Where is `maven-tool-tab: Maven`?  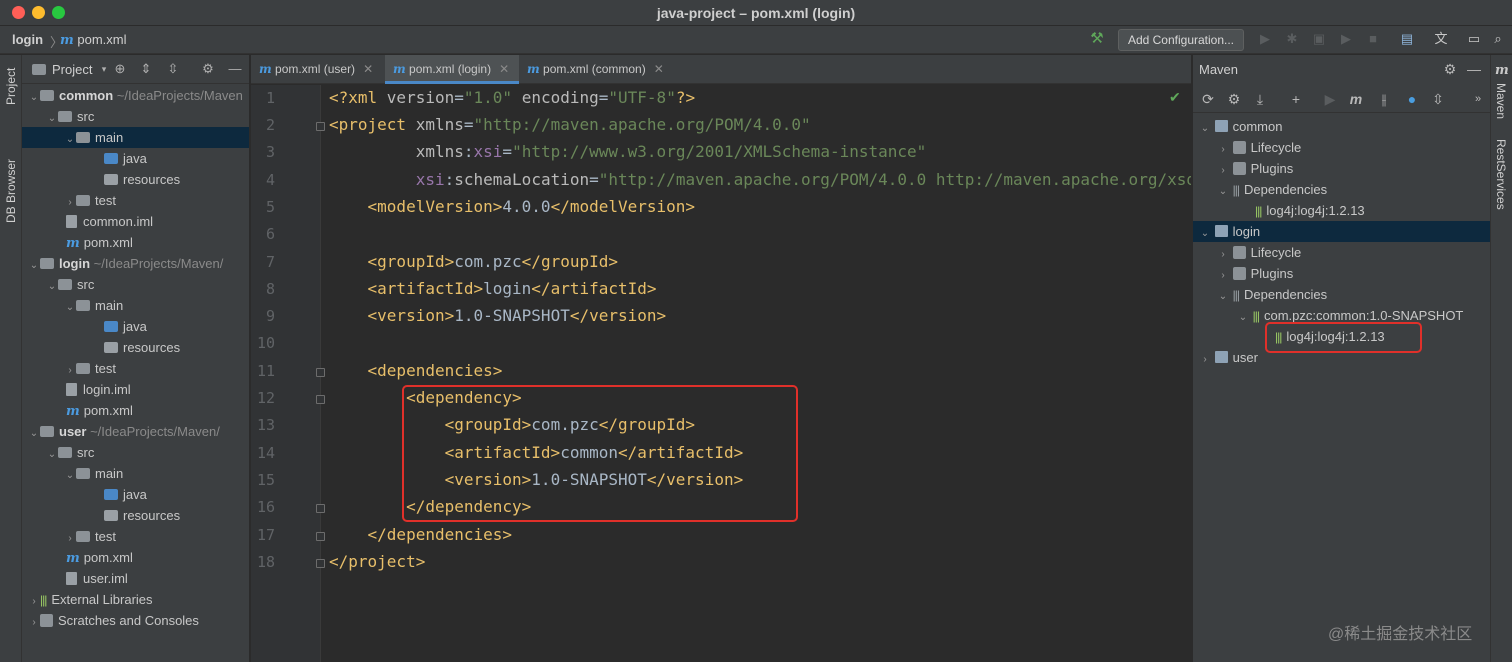 maven-tool-tab: Maven is located at coordinates (1501, 101).